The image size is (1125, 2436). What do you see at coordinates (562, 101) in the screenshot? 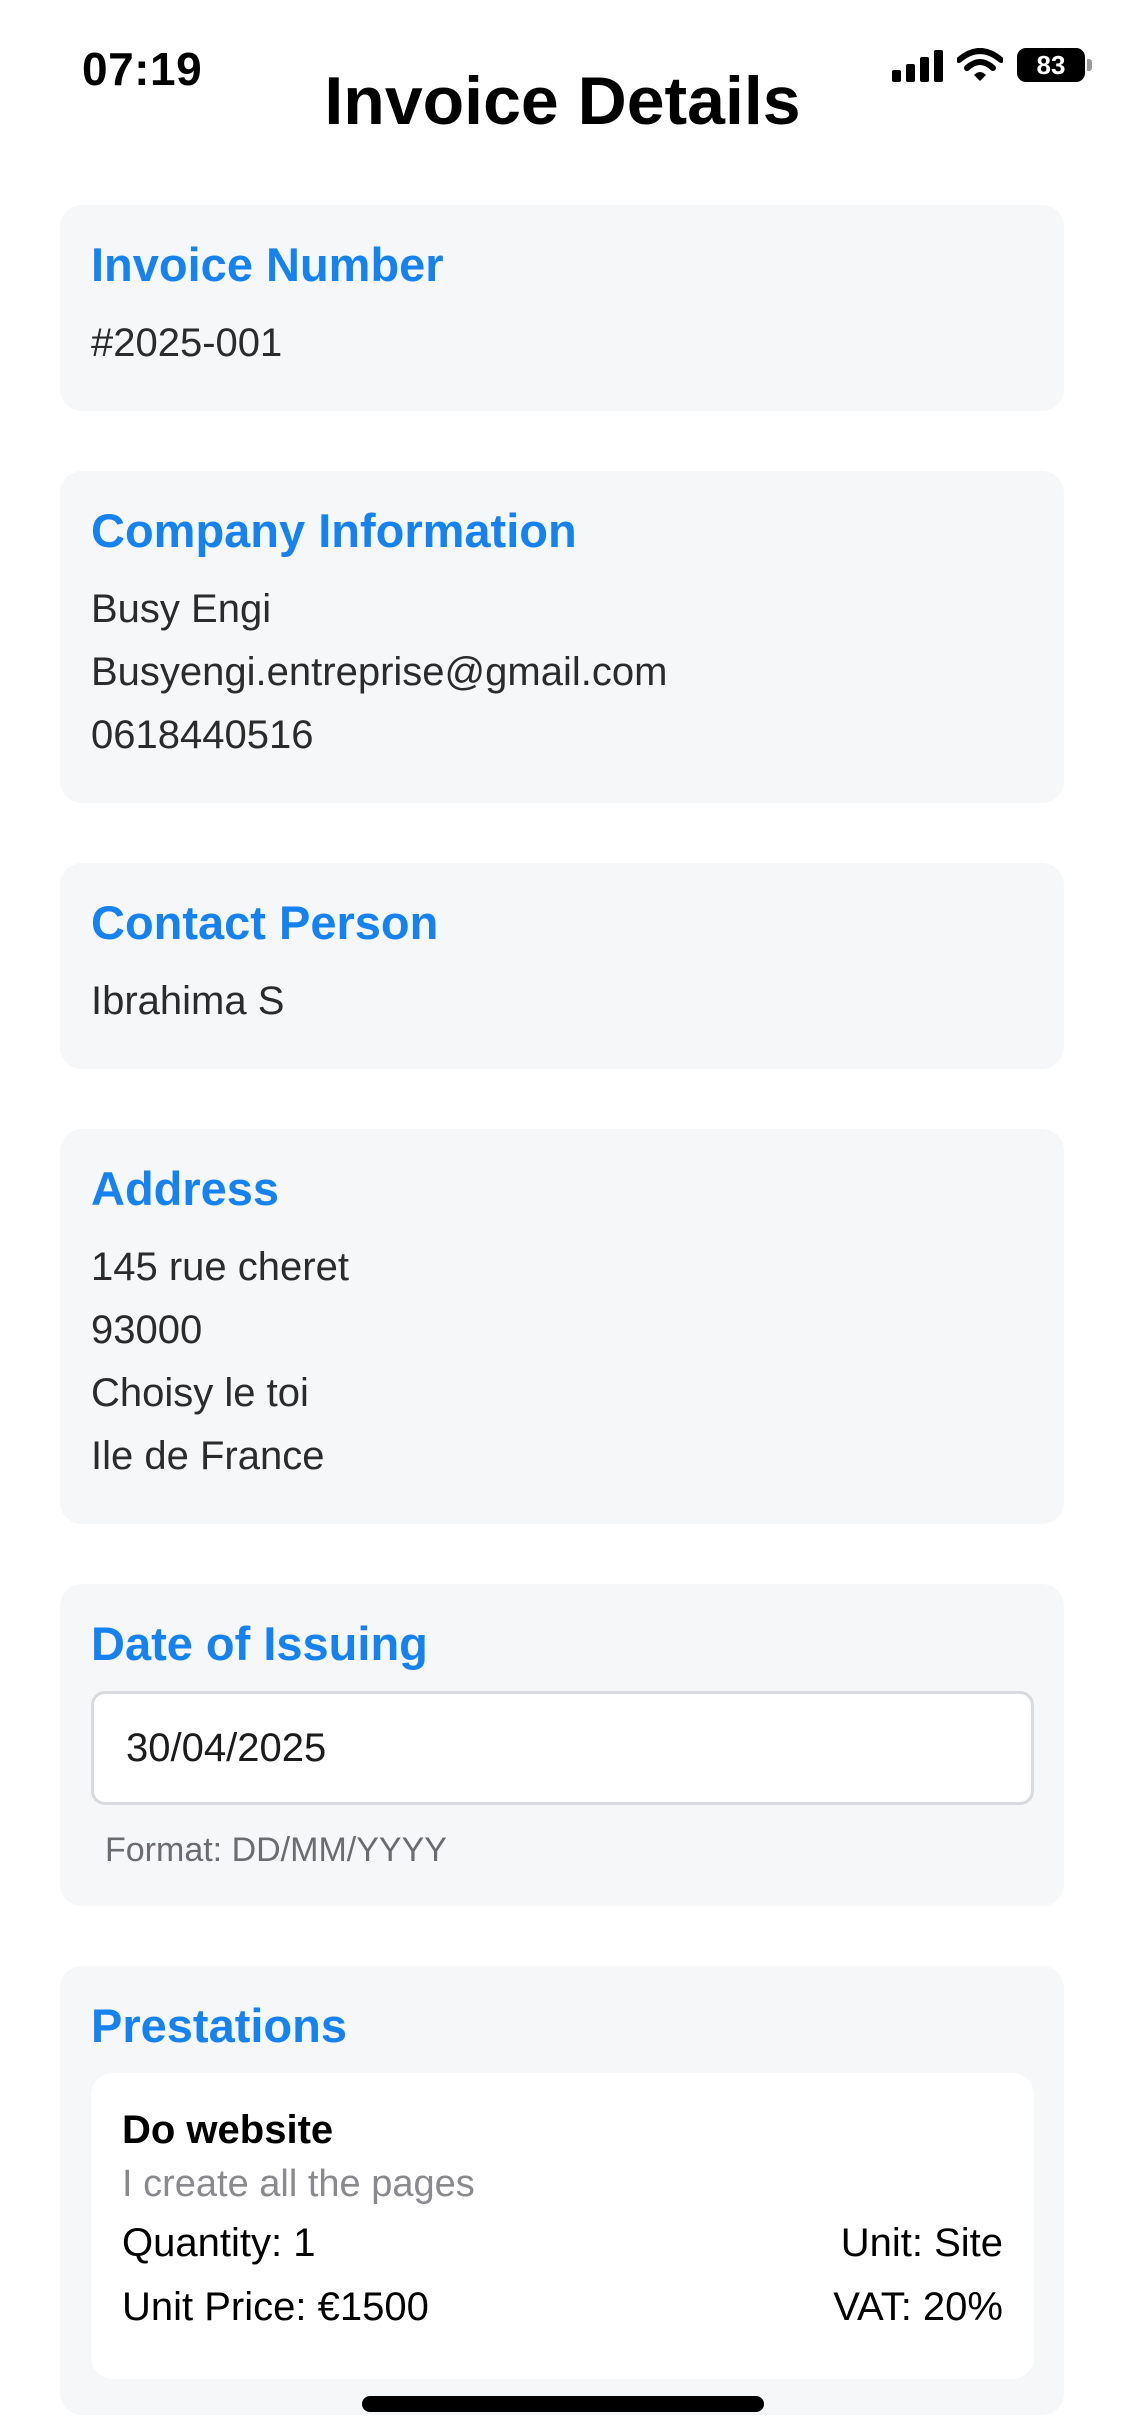
I see `page-title: Invoice Details` at bounding box center [562, 101].